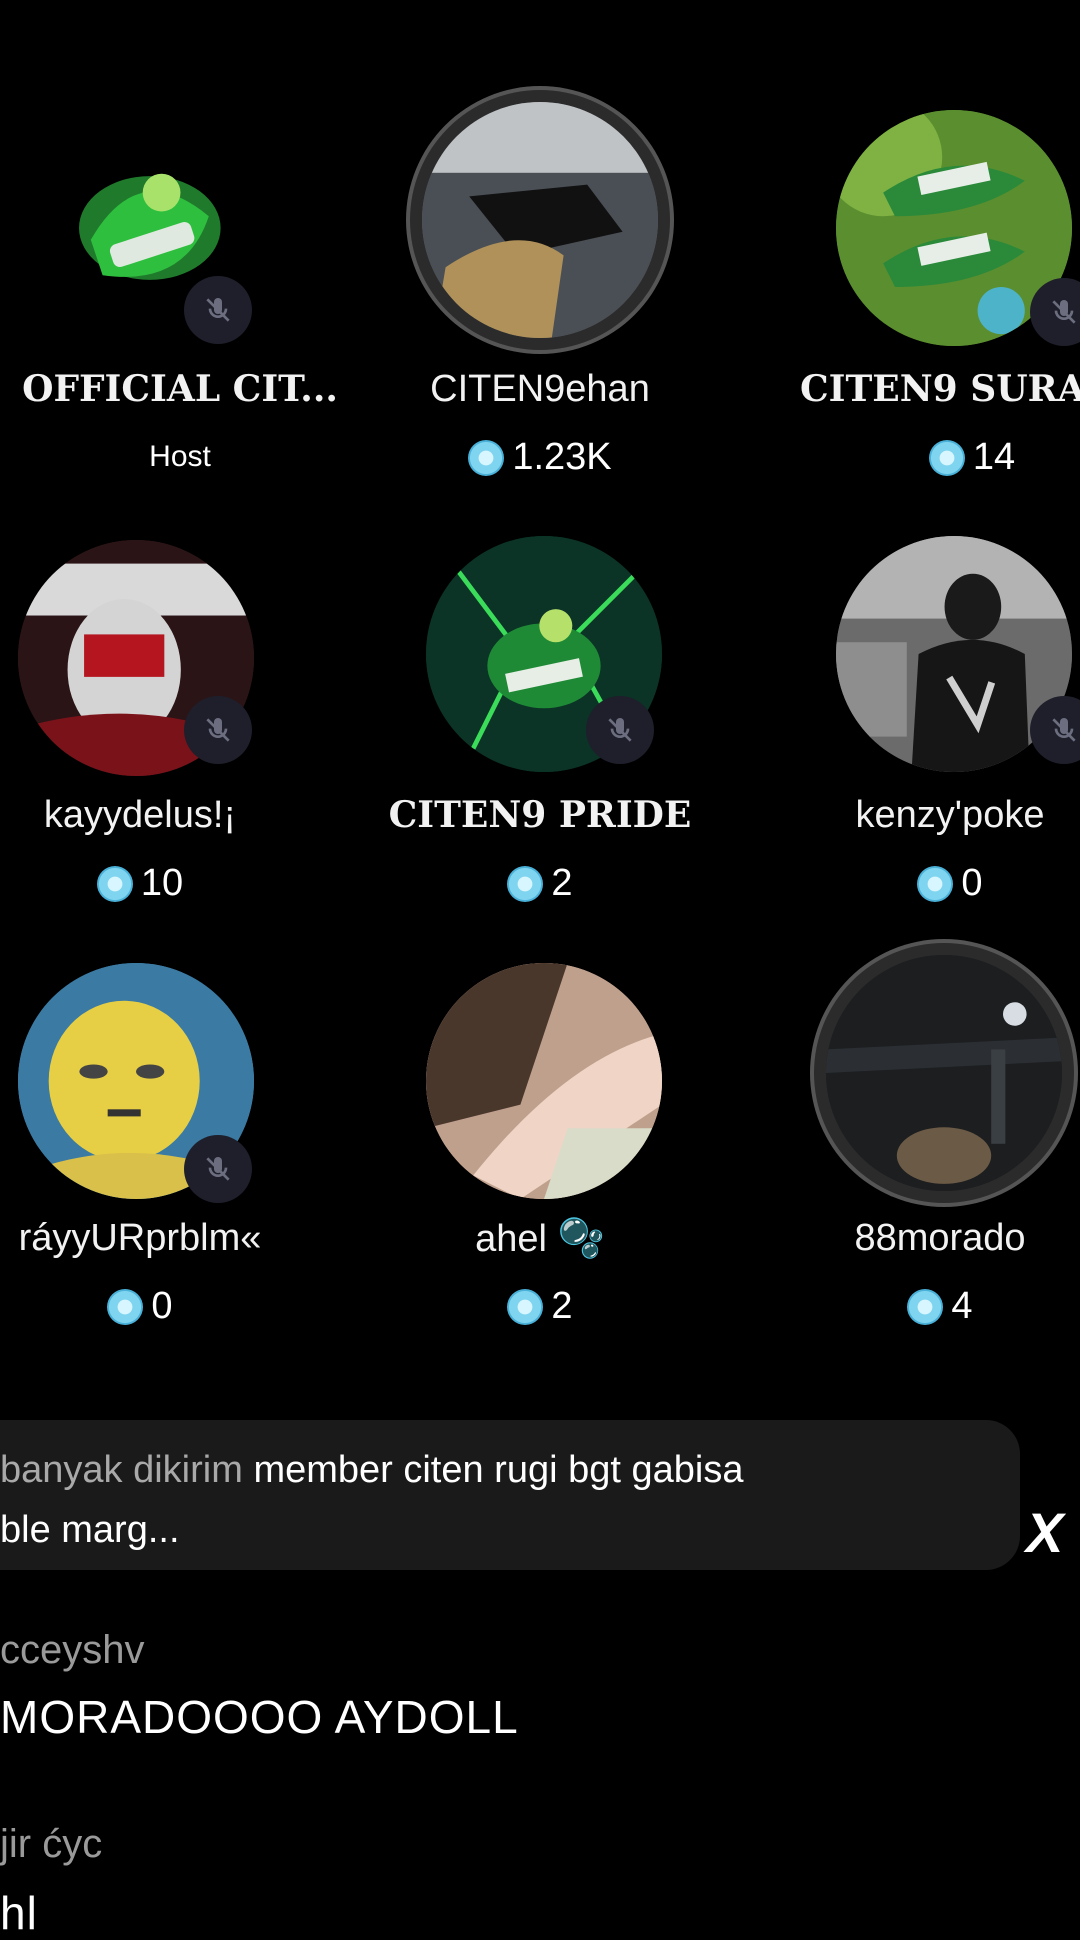  What do you see at coordinates (51, 1844) in the screenshot?
I see `chat-username: jir ćyc` at bounding box center [51, 1844].